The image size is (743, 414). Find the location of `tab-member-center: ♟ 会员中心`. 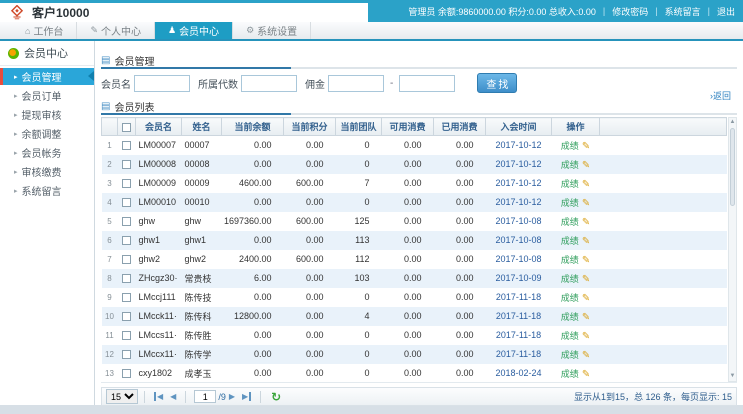

tab-member-center: ♟ 会员中心 is located at coordinates (194, 30).